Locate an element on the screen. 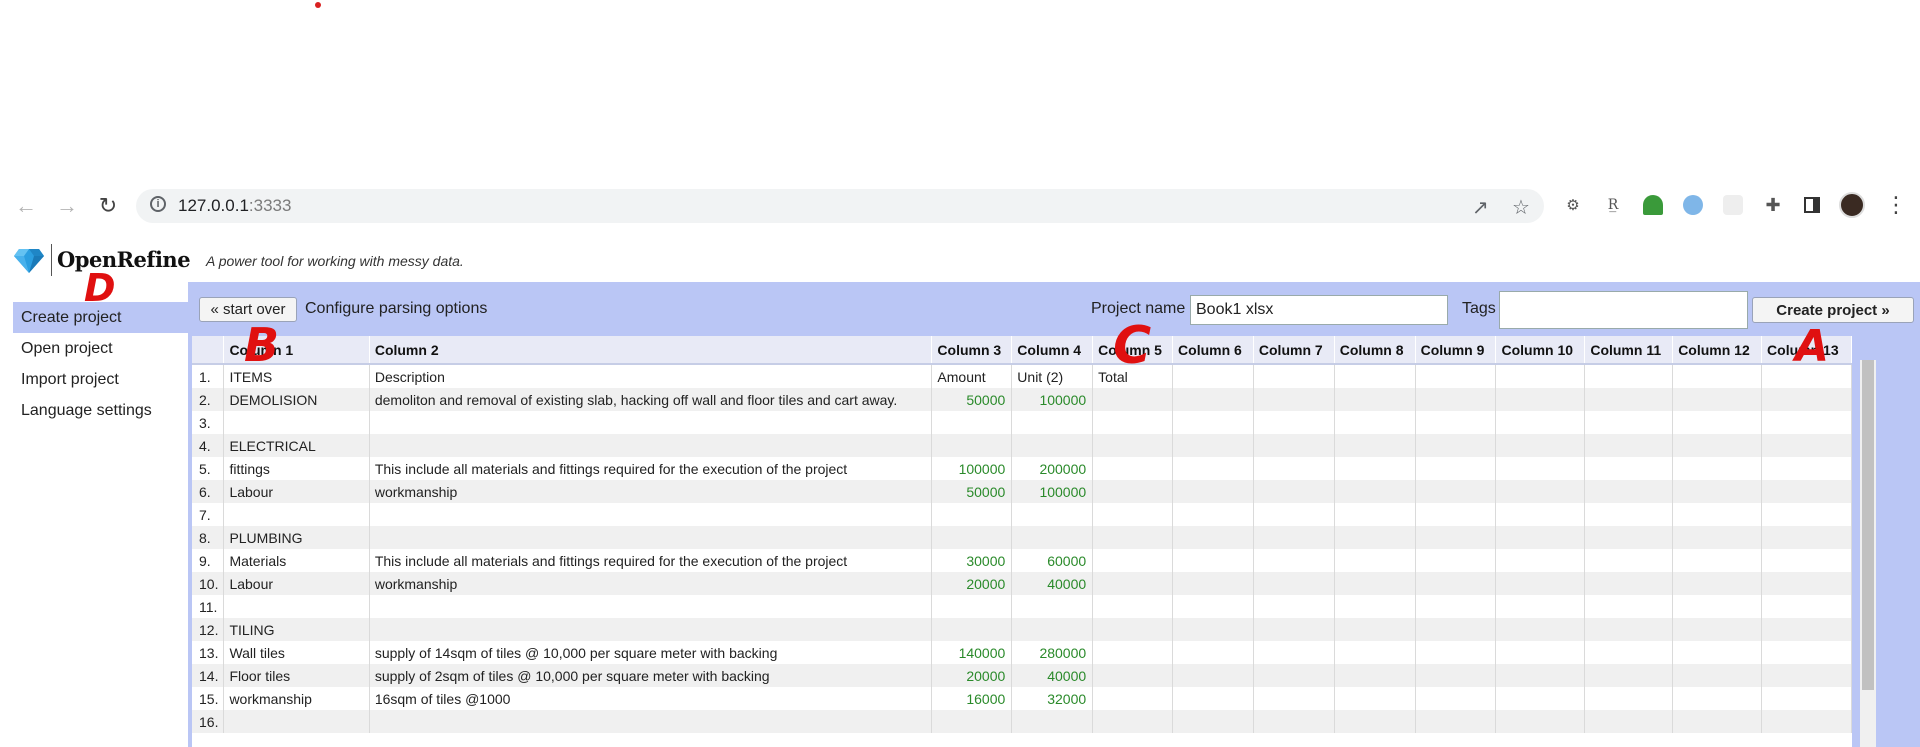 This screenshot has width=1920, height=747. project-name-input: Book1 xlsx is located at coordinates (1319, 310).